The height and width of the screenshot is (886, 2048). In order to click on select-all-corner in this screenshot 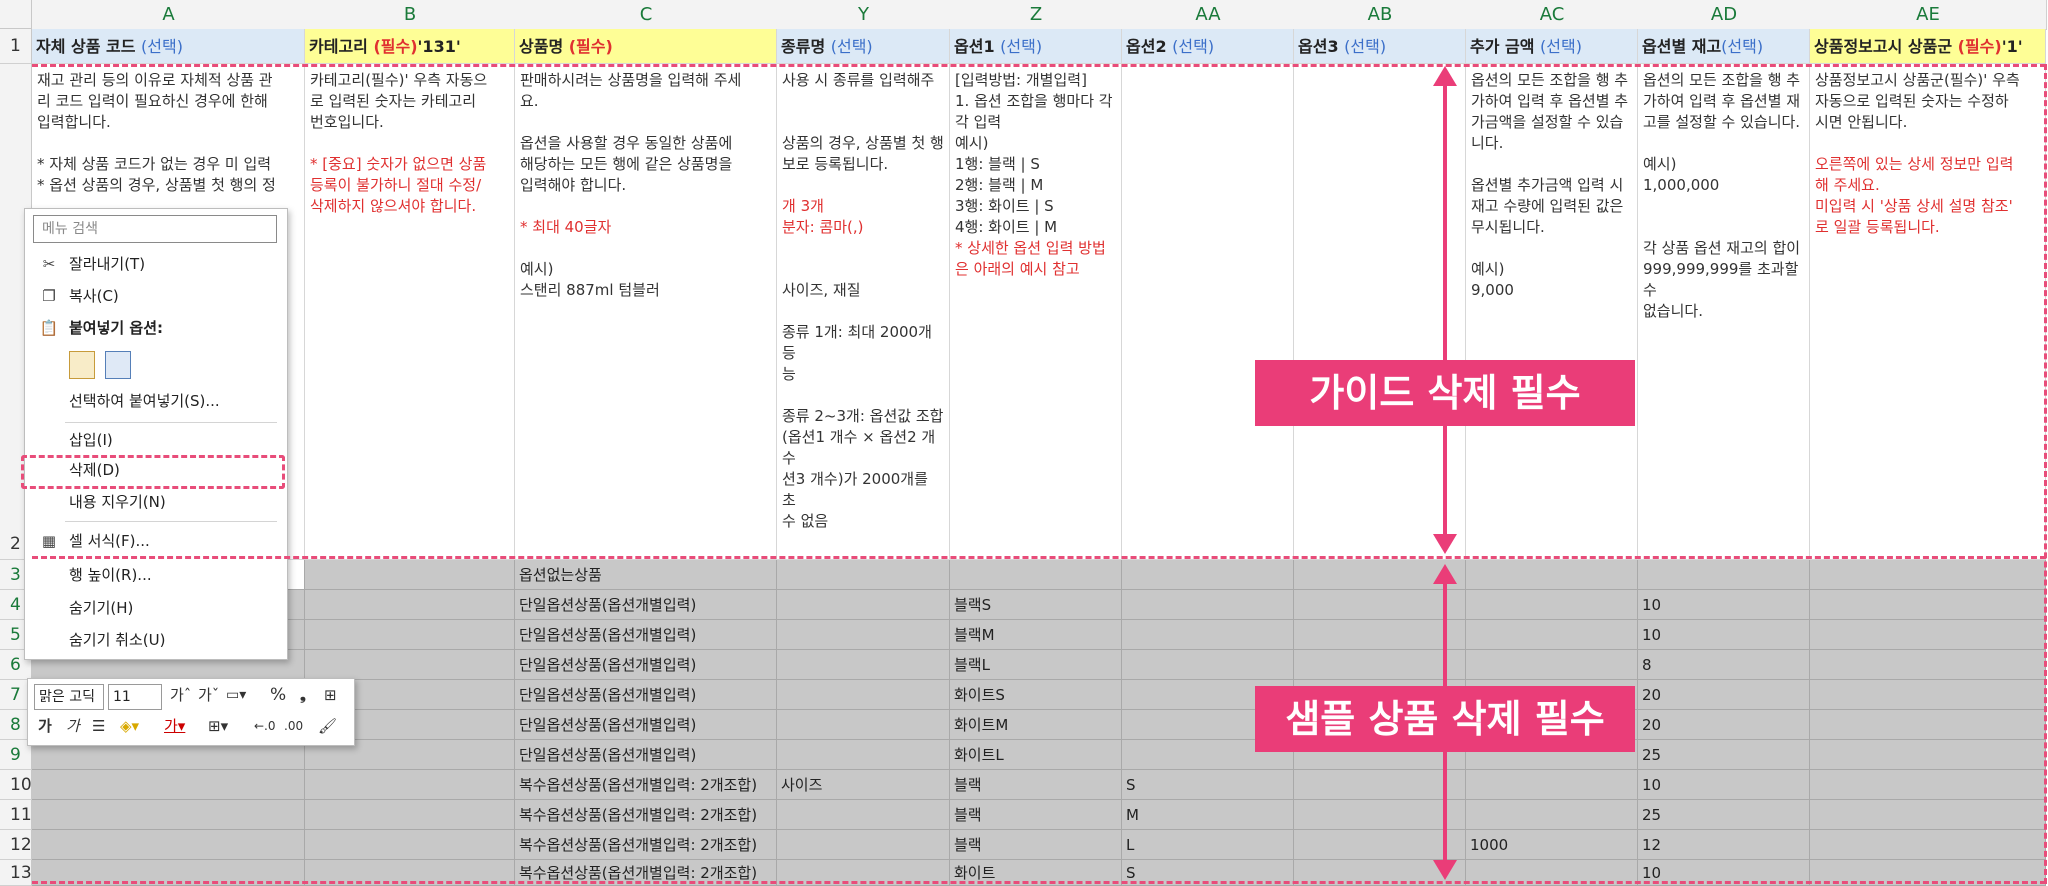, I will do `click(16, 14)`.